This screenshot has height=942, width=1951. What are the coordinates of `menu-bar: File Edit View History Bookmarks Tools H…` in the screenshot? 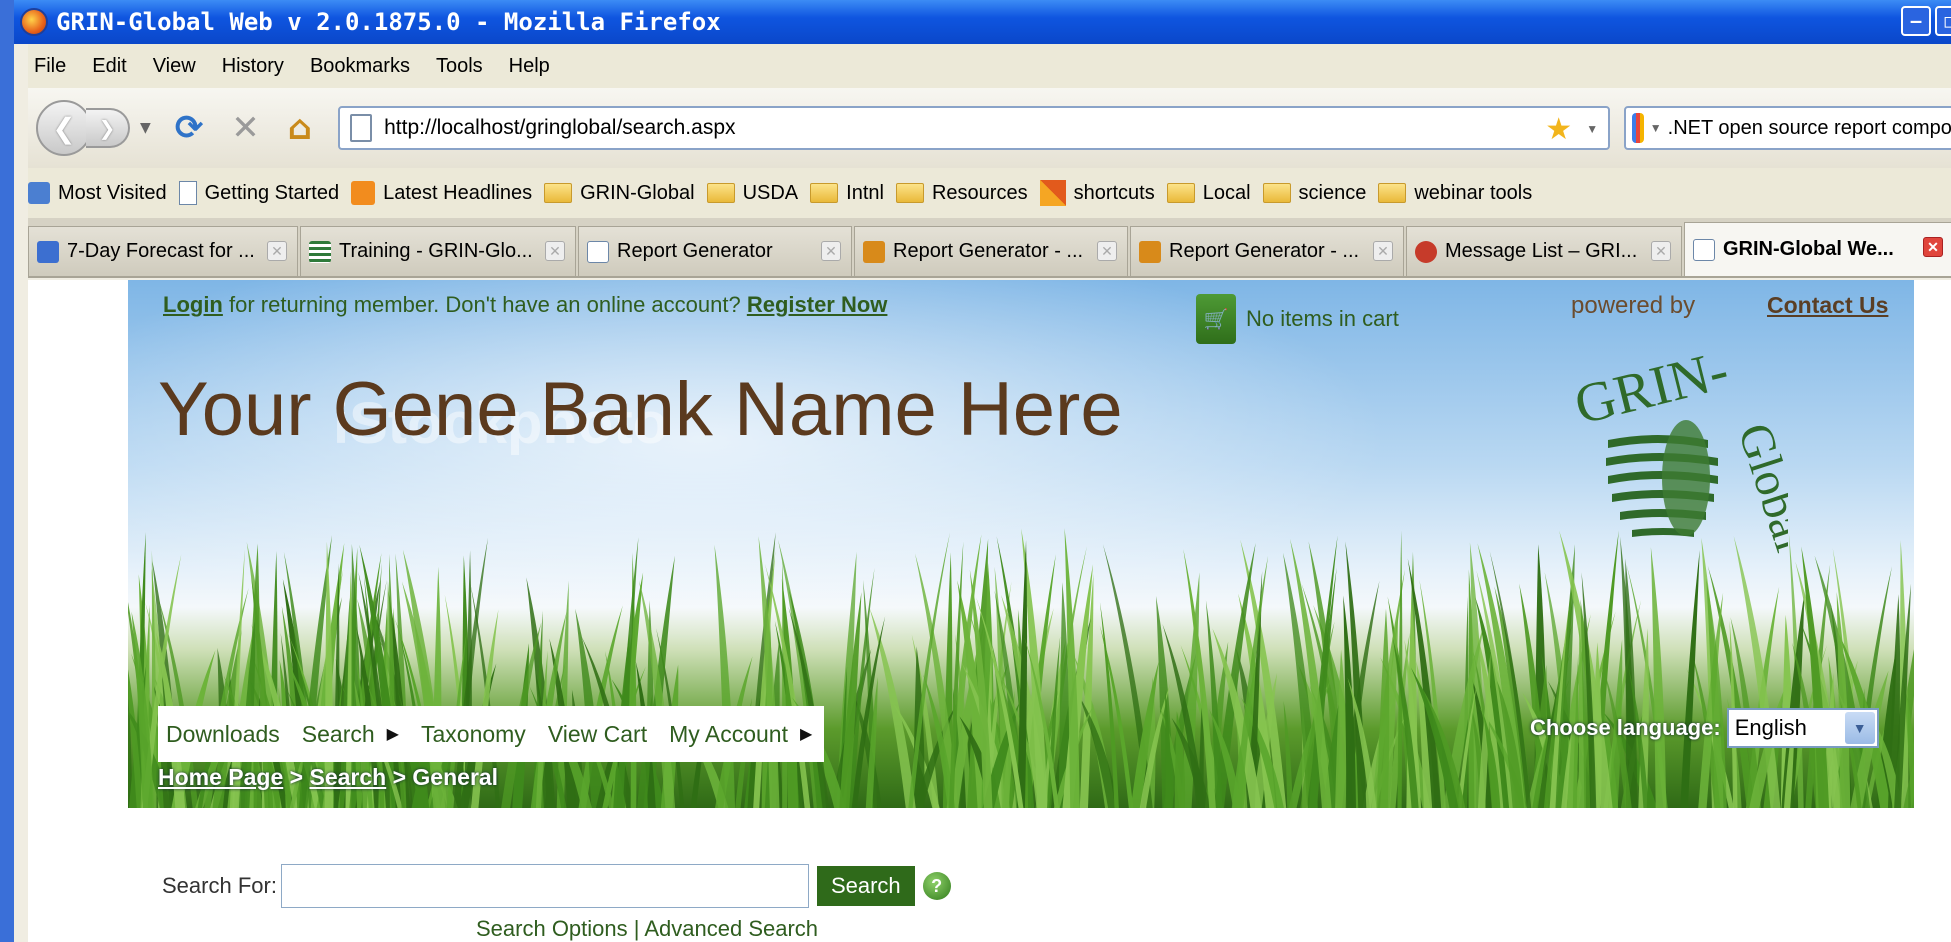 It's located at (989, 66).